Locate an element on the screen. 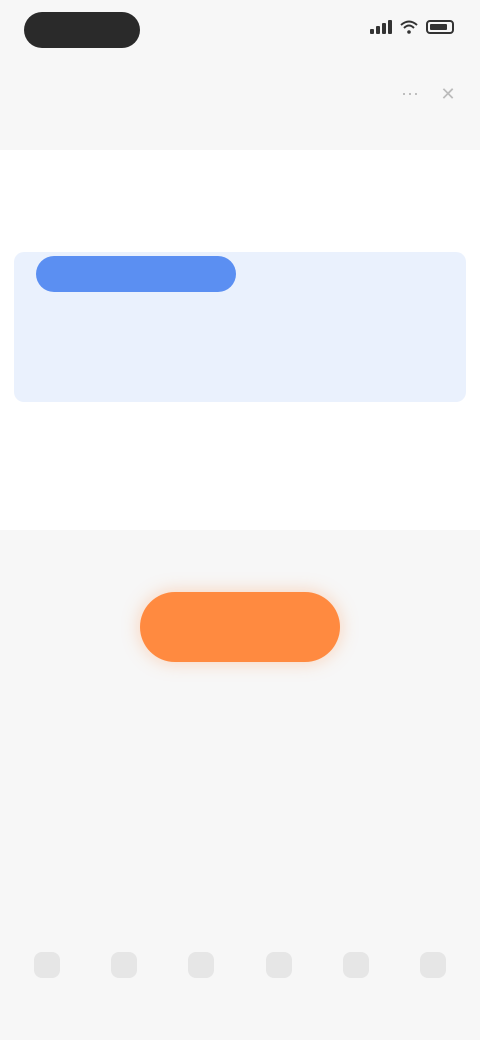 Image resolution: width=480 pixels, height=1040 pixels. status-icons is located at coordinates (412, 27).